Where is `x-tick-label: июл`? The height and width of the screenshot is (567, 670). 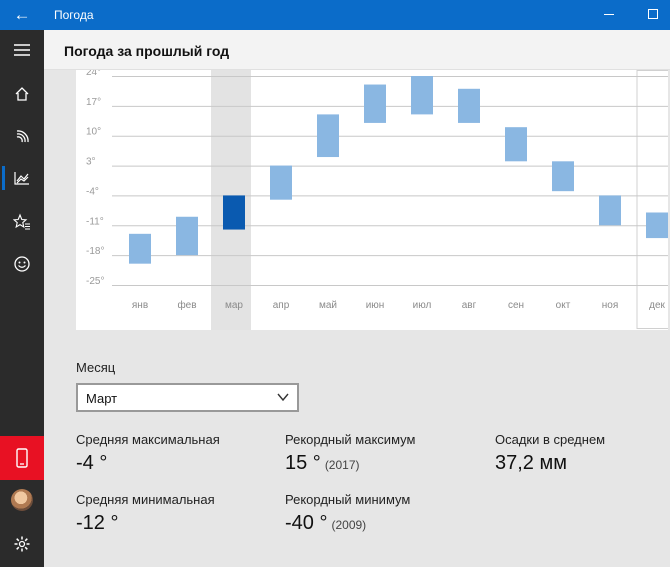
x-tick-label: июл is located at coordinates (422, 305).